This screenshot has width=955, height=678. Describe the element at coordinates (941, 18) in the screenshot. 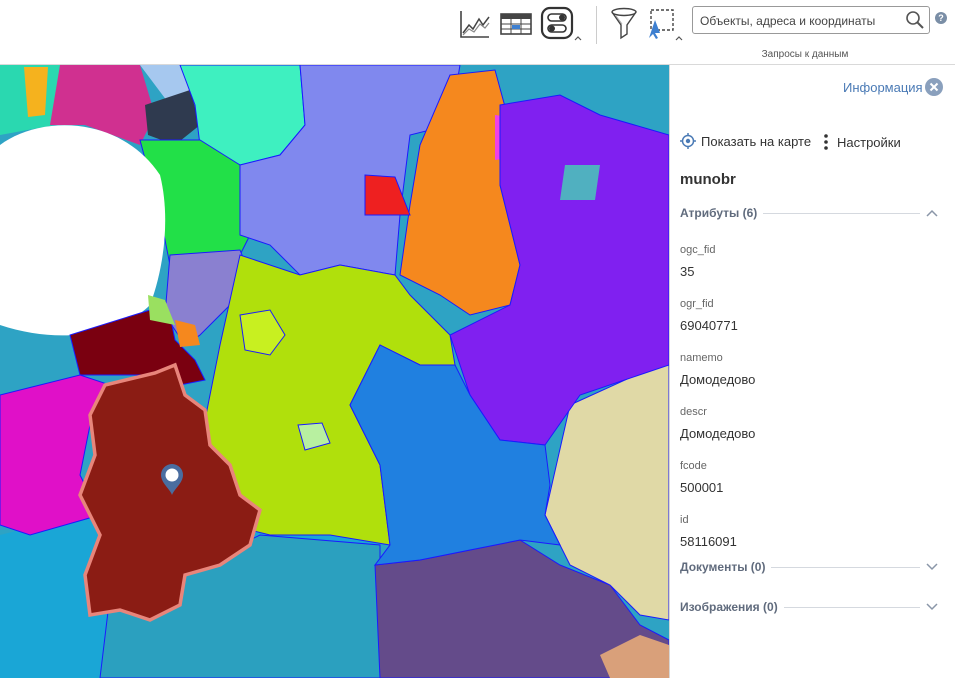

I see `help-icon: ?` at that location.